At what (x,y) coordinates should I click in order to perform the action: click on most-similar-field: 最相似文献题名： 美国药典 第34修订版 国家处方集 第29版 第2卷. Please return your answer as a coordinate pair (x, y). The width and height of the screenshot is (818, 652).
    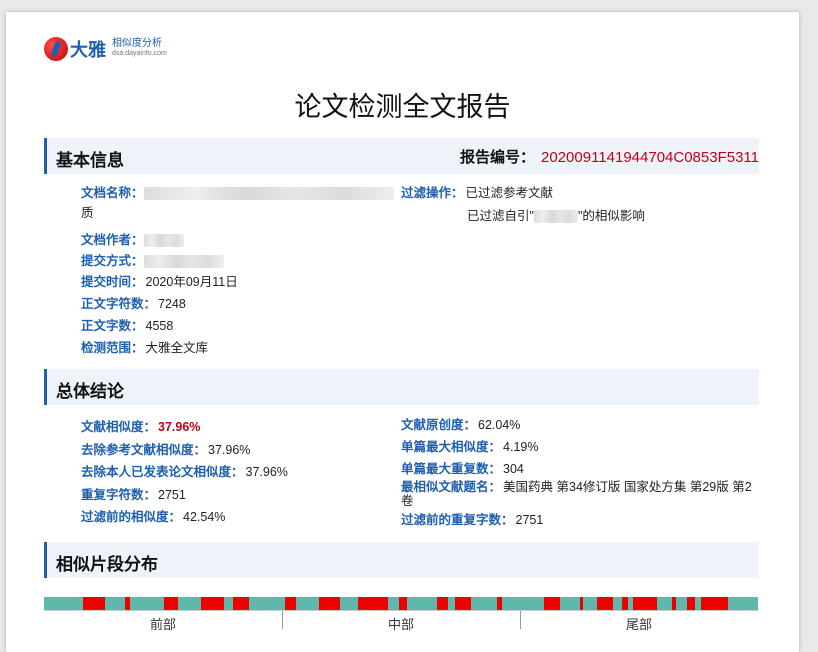
    Looking at the image, I should click on (580, 494).